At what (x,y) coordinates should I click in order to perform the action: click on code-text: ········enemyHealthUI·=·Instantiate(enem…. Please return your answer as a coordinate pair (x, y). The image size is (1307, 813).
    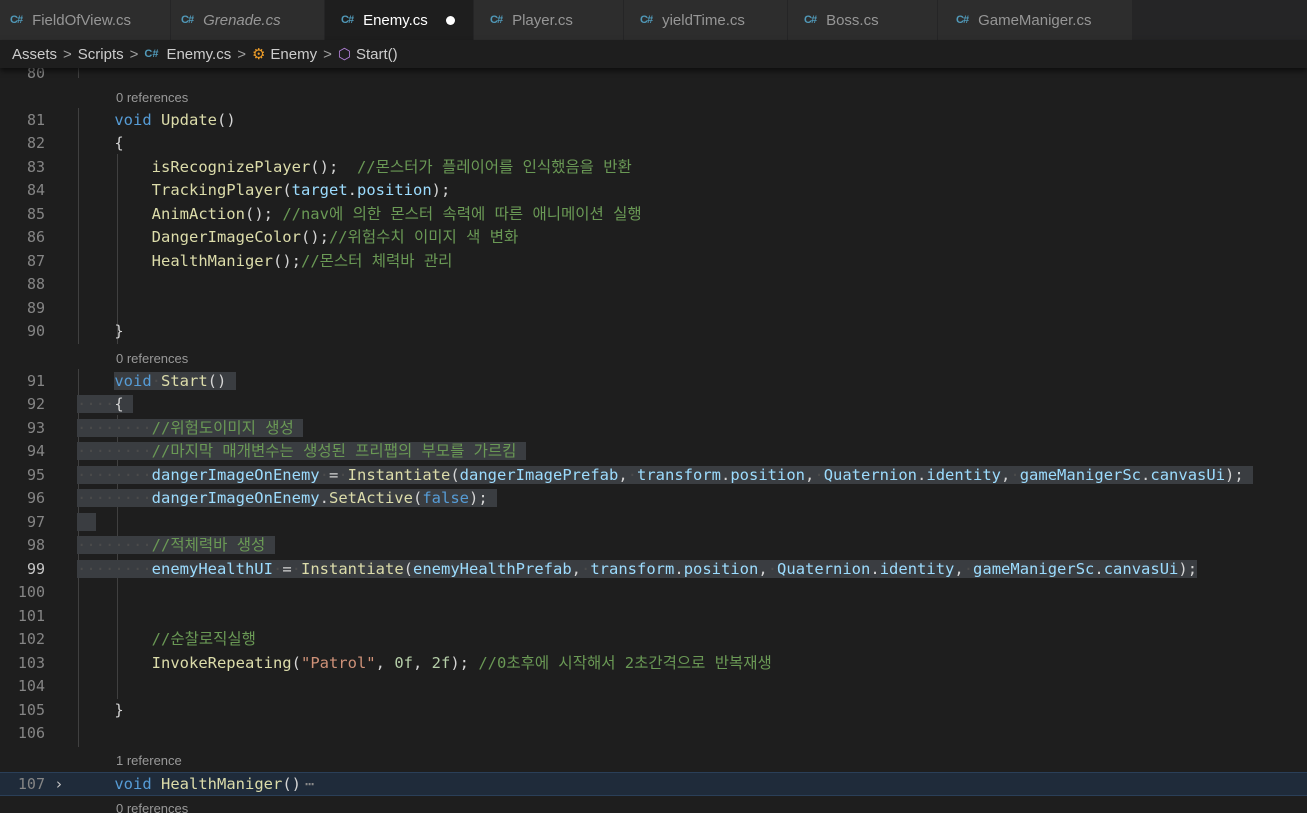
    Looking at the image, I should click on (637, 570).